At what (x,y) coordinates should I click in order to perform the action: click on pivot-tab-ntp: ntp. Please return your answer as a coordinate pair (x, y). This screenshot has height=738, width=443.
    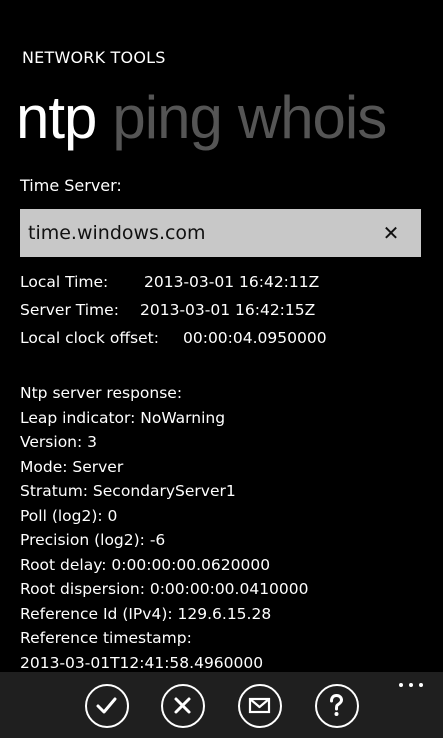
    Looking at the image, I should click on (56, 118).